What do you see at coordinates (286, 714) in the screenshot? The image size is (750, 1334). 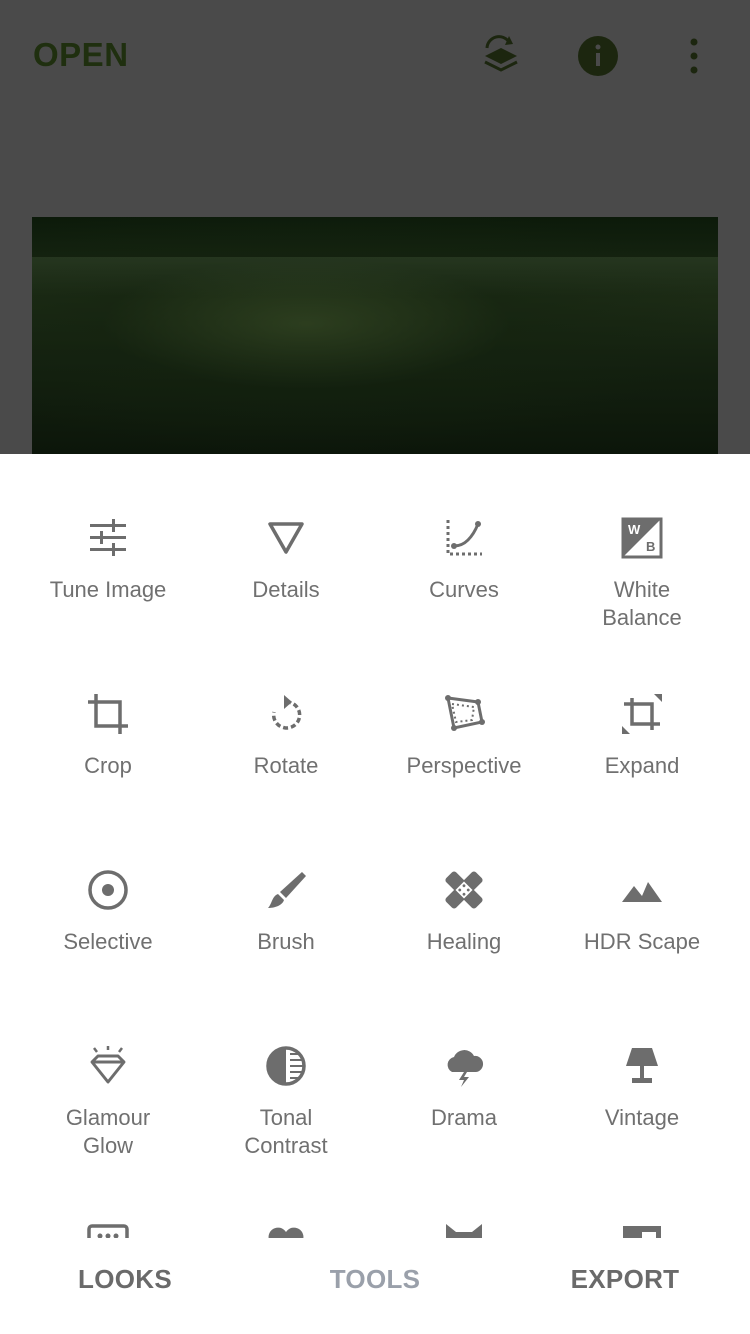 I see `rotate-icon` at bounding box center [286, 714].